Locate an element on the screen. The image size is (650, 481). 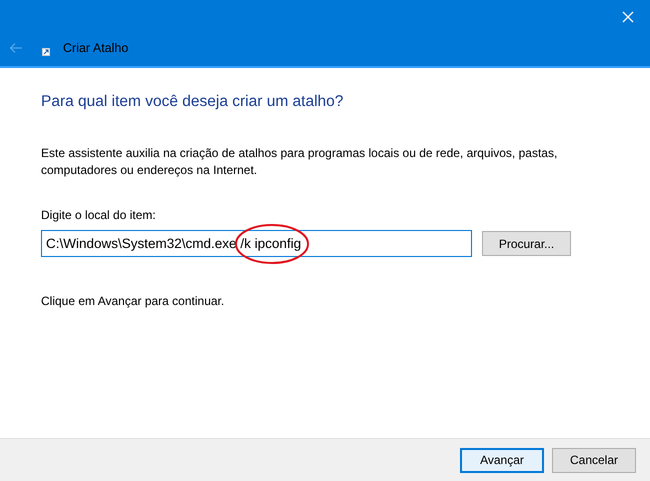
description-text: Este assistente auxilia na criação de atalhos para programas locais ou de rede, arquivos, pastas, computadores ou endereços na Internet. is located at coordinates (299, 162).